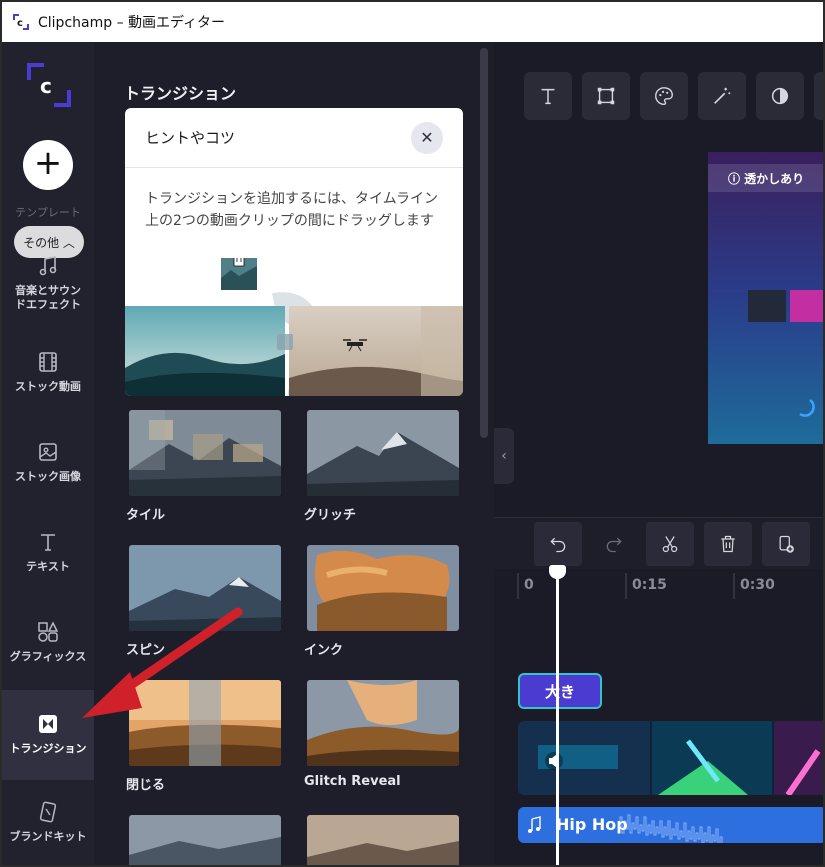 The image size is (825, 867). What do you see at coordinates (294, 327) in the screenshot?
I see `tips-illustration` at bounding box center [294, 327].